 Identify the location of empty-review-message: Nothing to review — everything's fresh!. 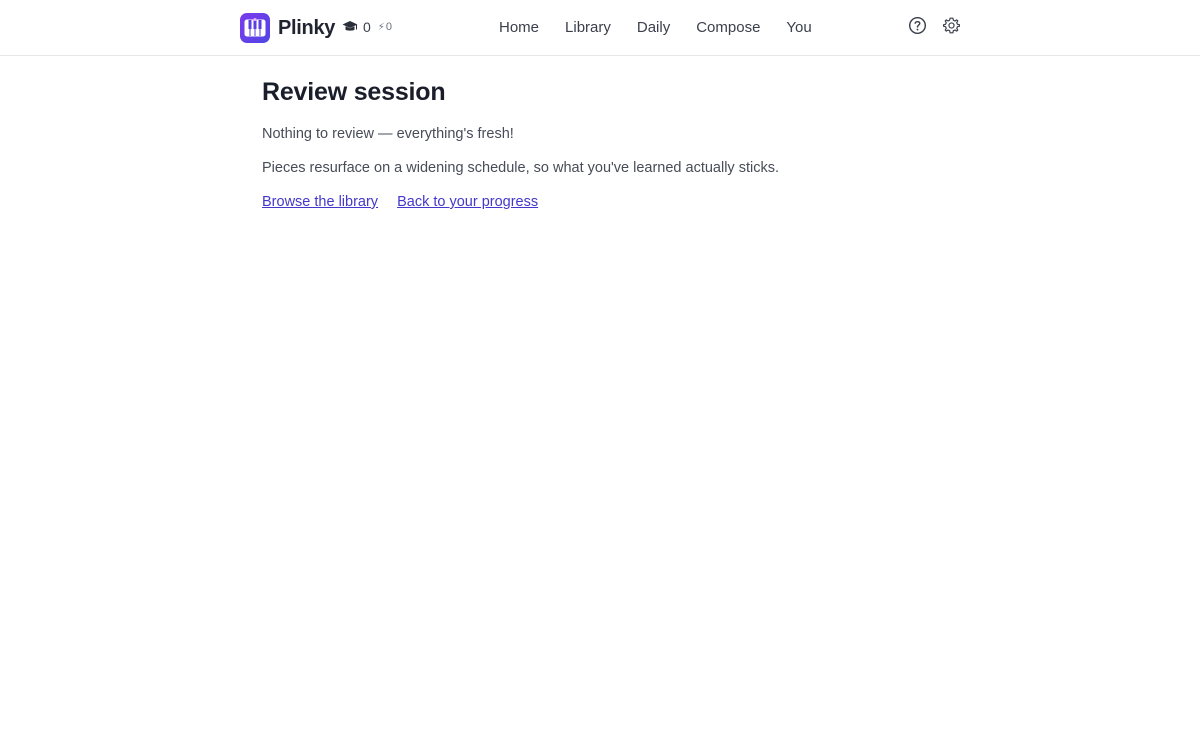
(388, 134).